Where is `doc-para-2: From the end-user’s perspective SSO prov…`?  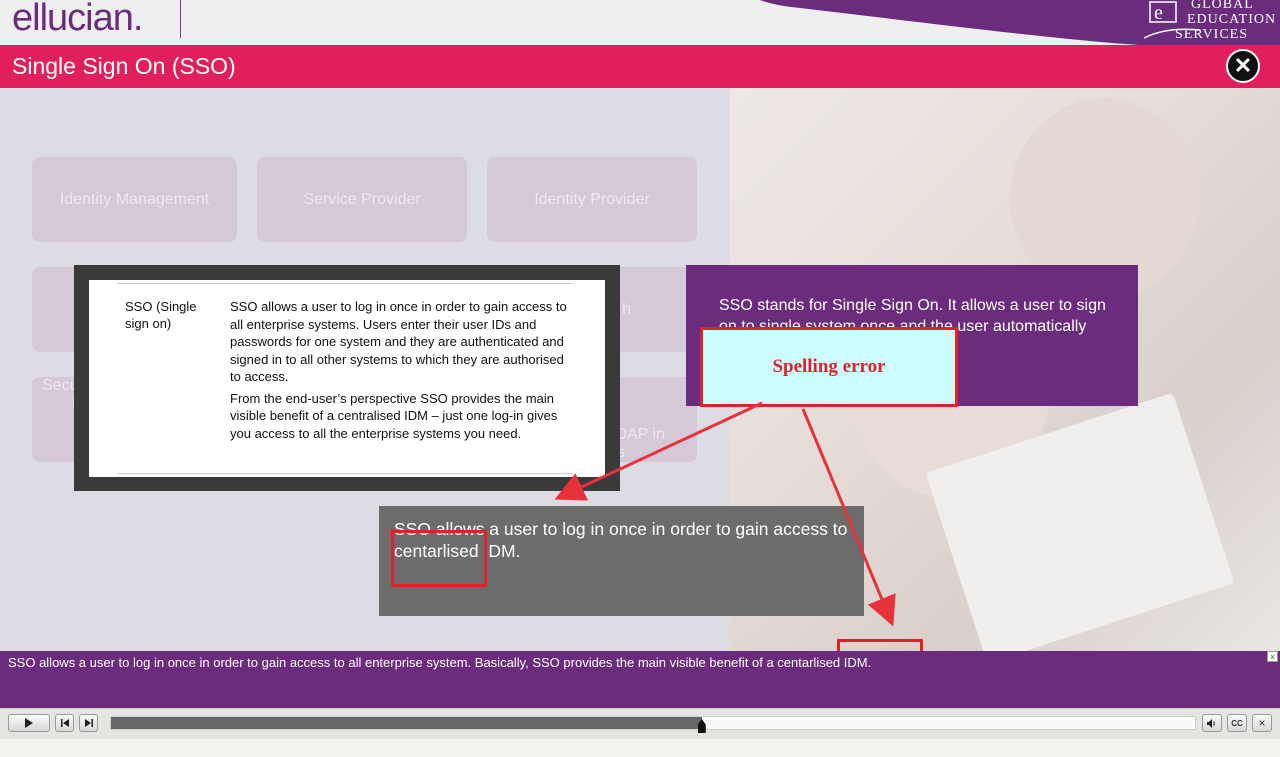
doc-para-2: From the end-user’s perspective SSO prov… is located at coordinates (394, 415).